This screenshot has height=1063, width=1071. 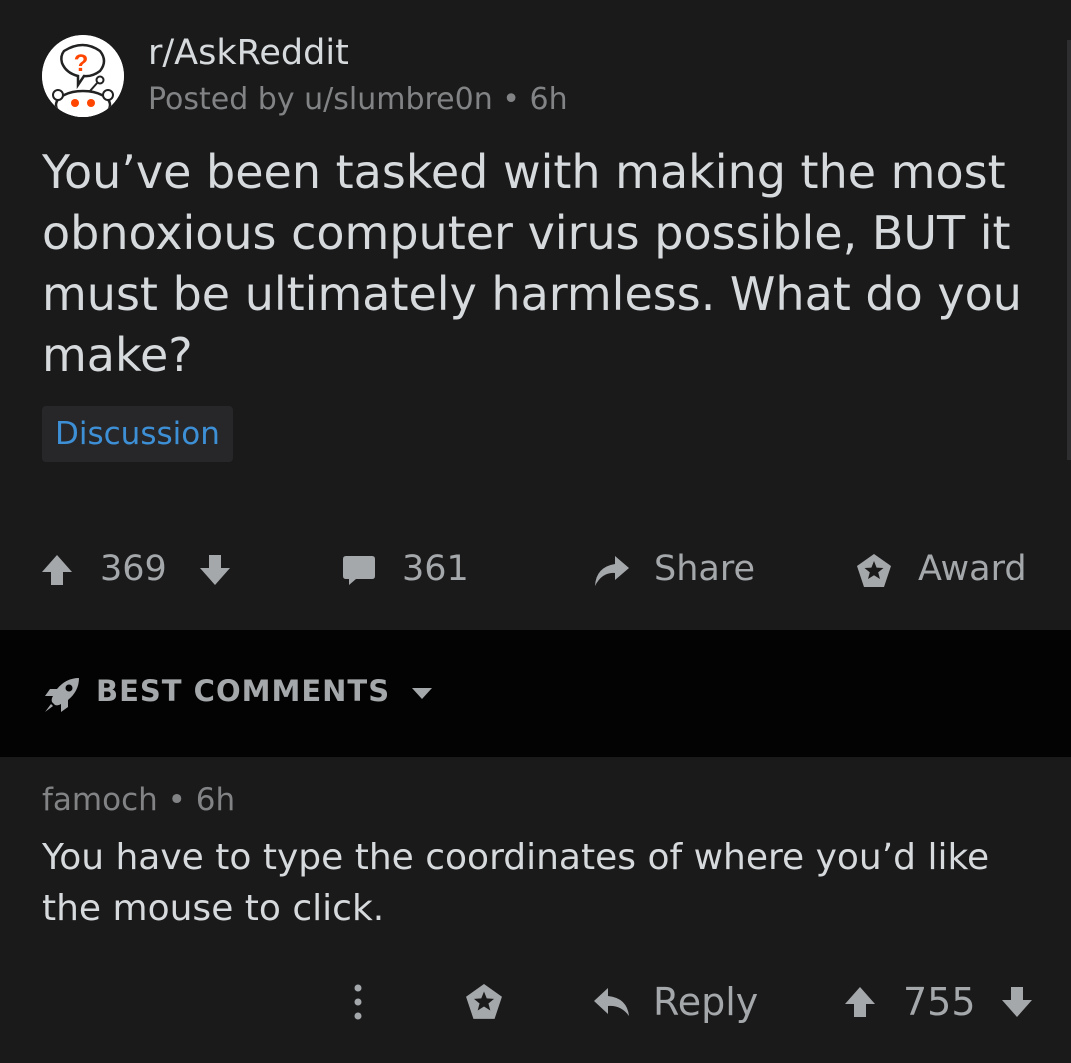 I want to click on post-vote-control: 369, so click(x=137, y=569).